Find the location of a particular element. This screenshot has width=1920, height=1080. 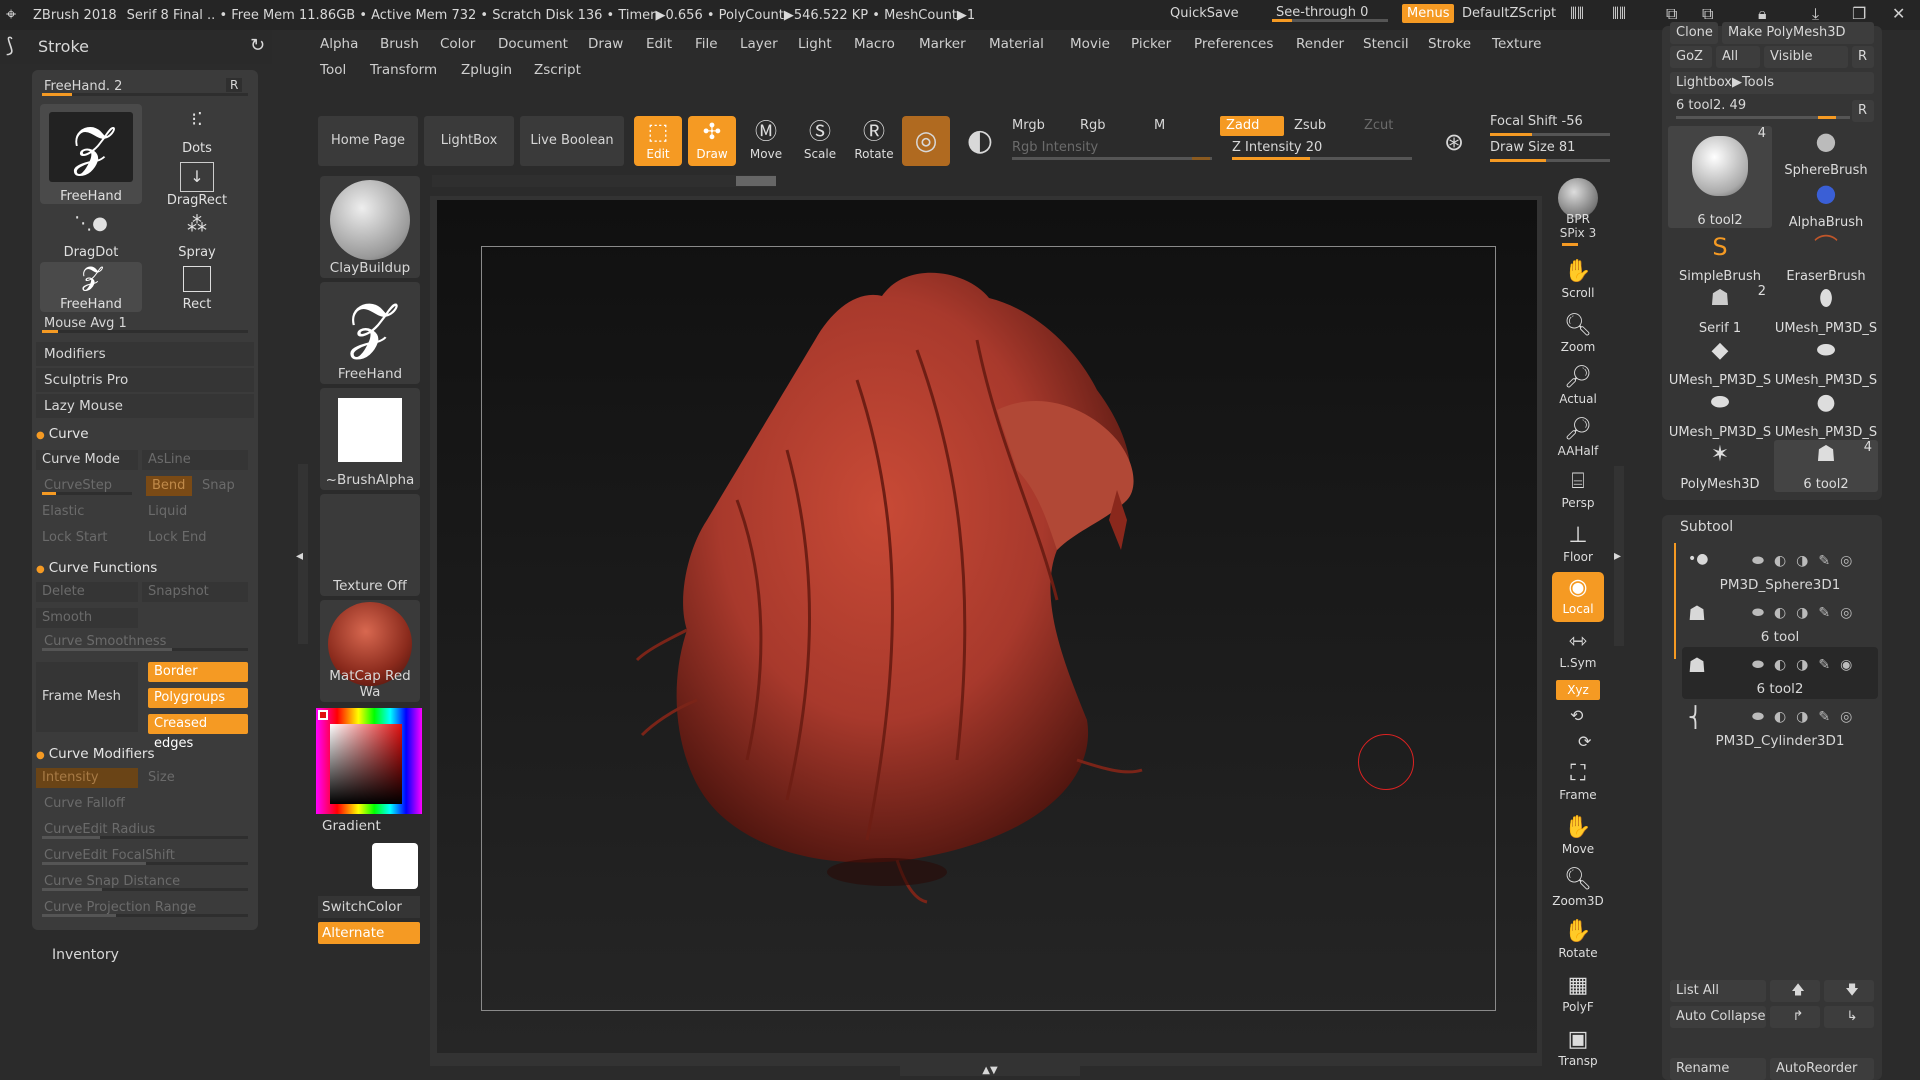

tool-umesh-3: ⬬ UMesh_PM3D_S is located at coordinates (1826, 362).